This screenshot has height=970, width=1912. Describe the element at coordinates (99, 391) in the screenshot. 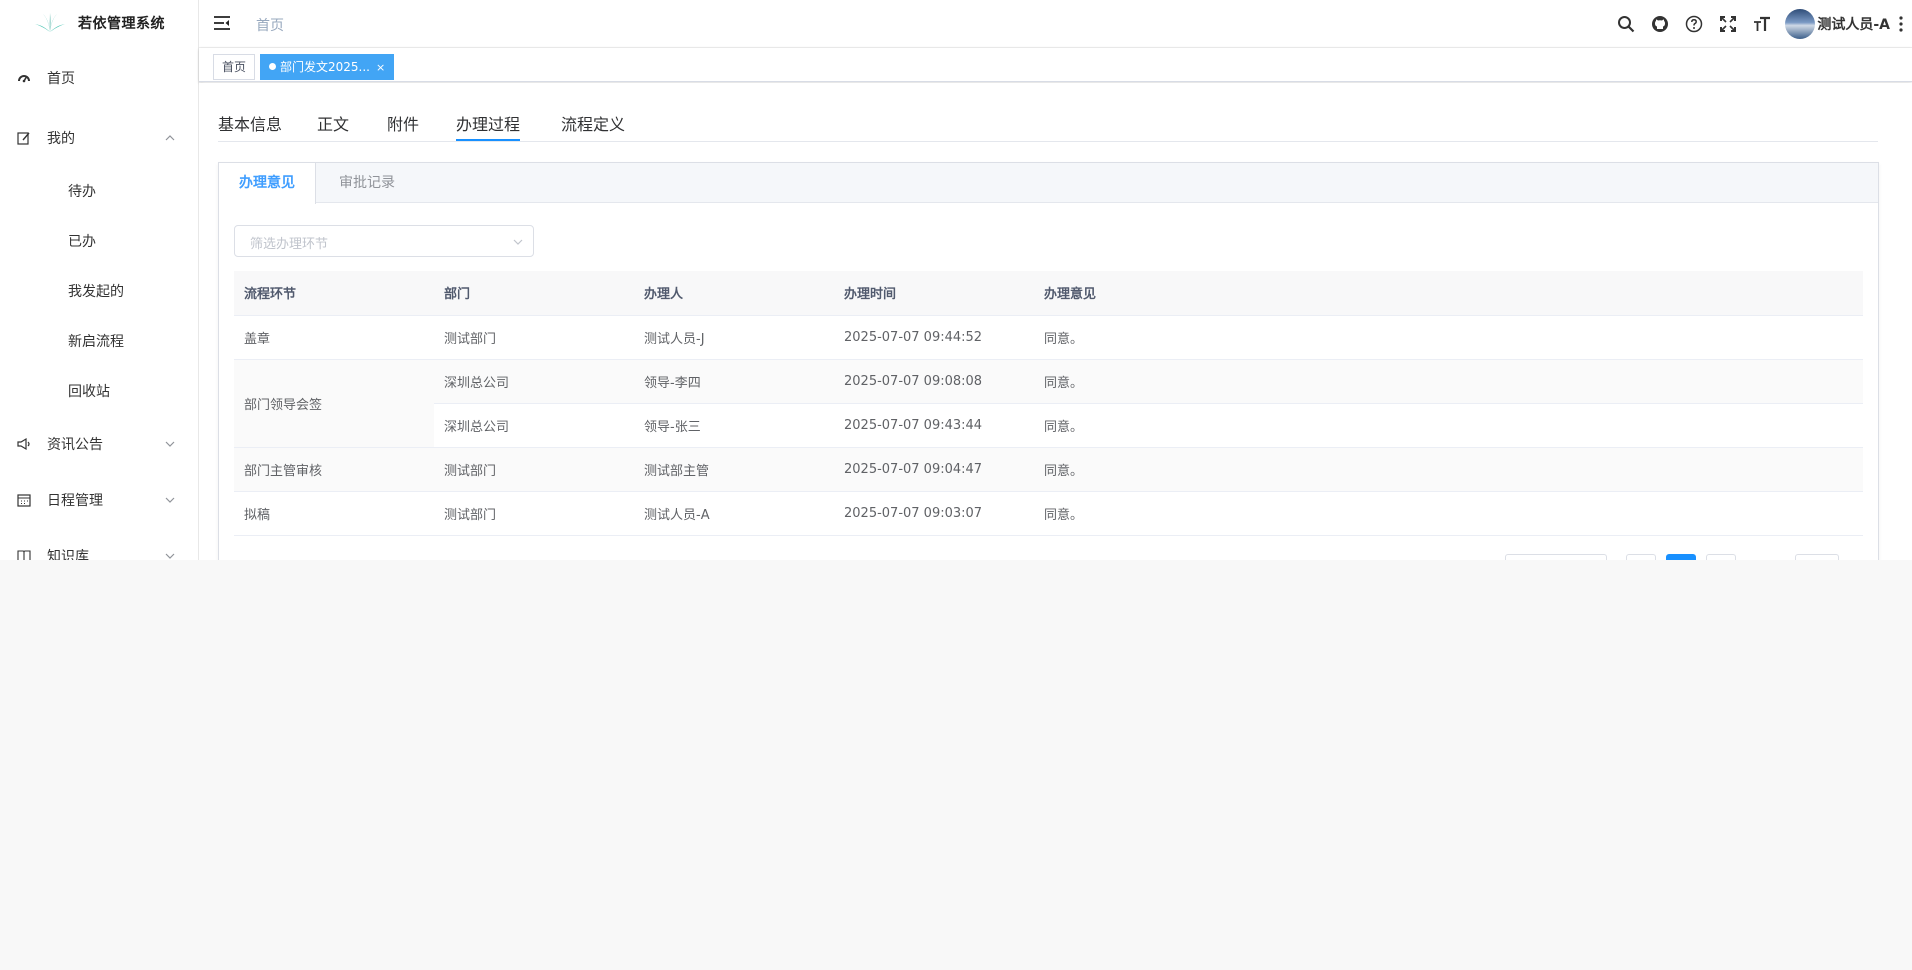

I see `sidebar-subitem-recycle-bin: 回收站` at that location.